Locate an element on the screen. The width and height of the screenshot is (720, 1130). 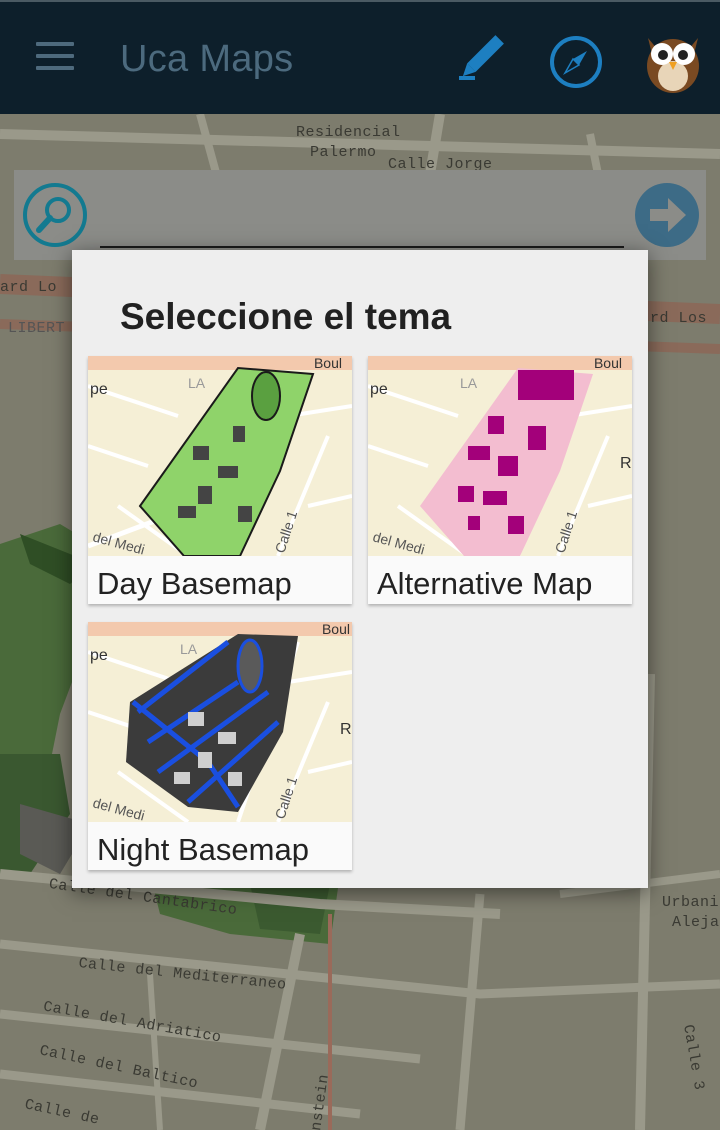
arrow-right-icon is located at coordinates (667, 215).